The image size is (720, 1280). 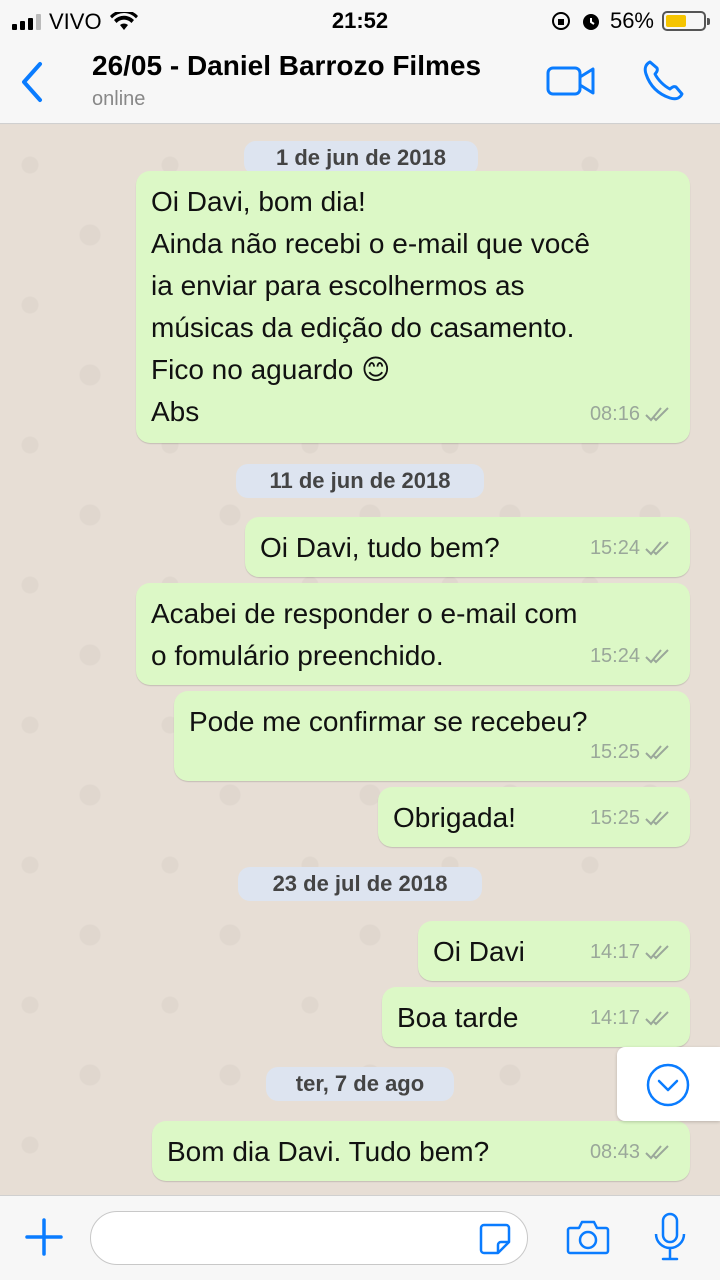 What do you see at coordinates (380, 547) in the screenshot?
I see `message-text: Oi Davi, tudo bem?` at bounding box center [380, 547].